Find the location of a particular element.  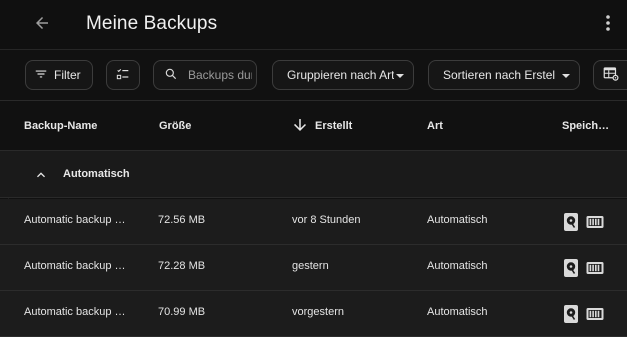

page-title: Meine Backups is located at coordinates (152, 23).